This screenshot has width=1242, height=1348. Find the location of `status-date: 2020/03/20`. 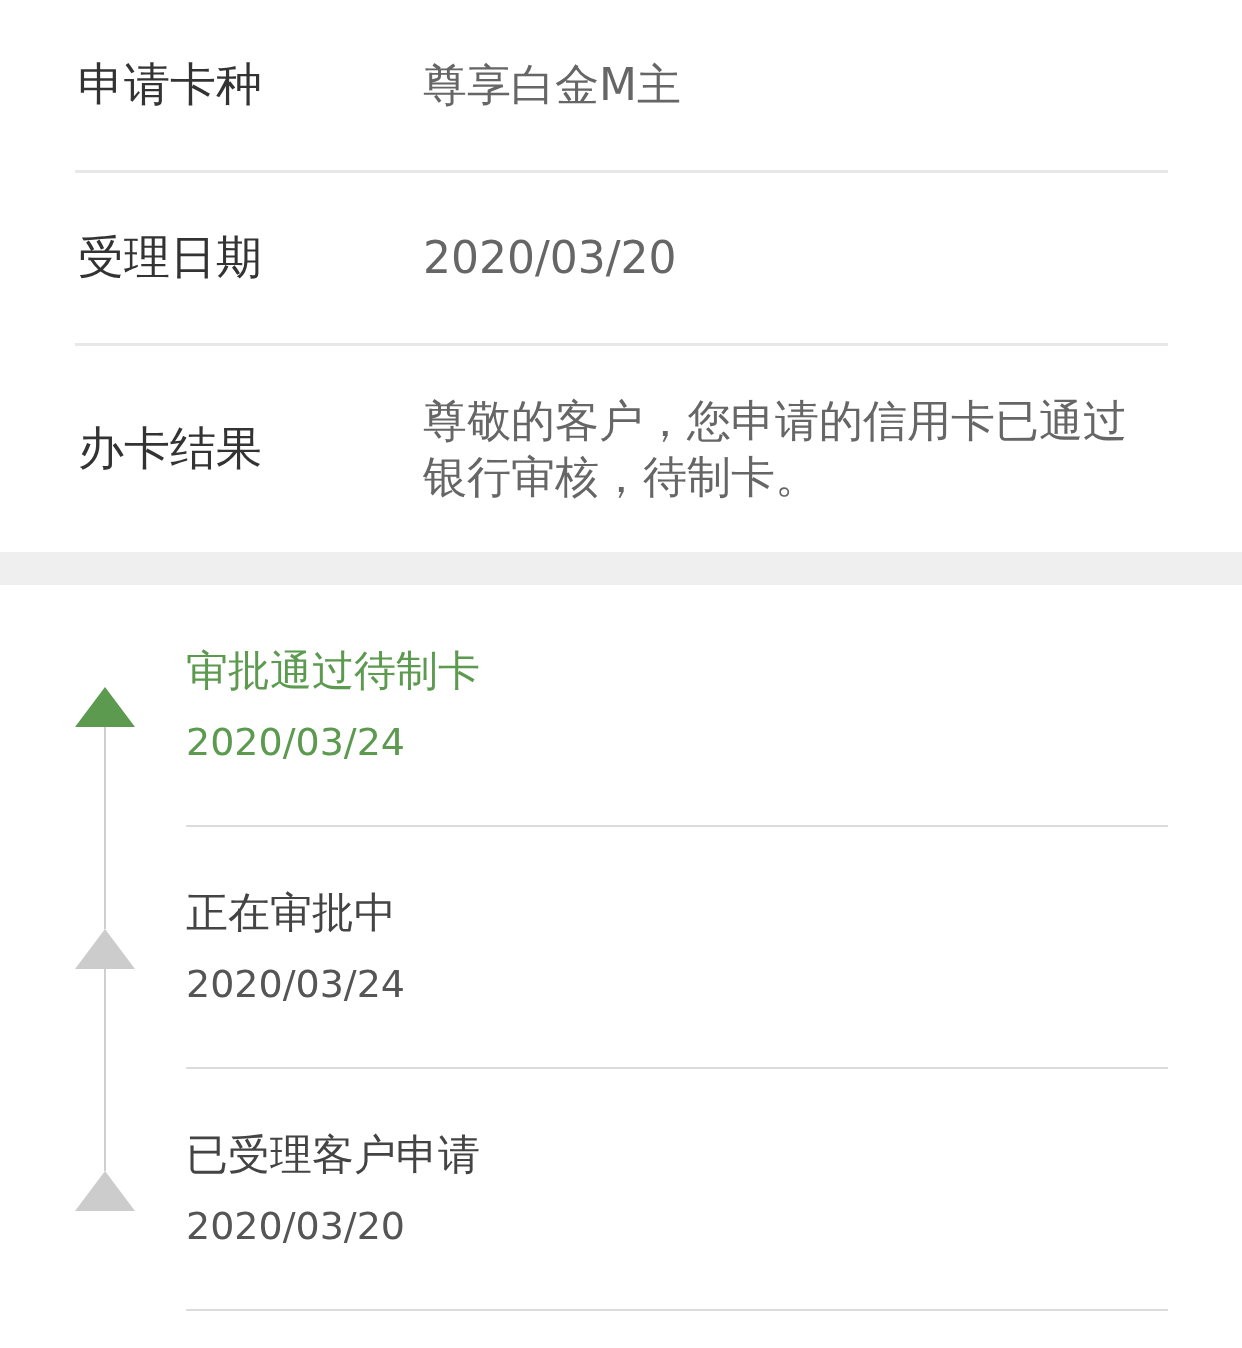

status-date: 2020/03/20 is located at coordinates (296, 1226).